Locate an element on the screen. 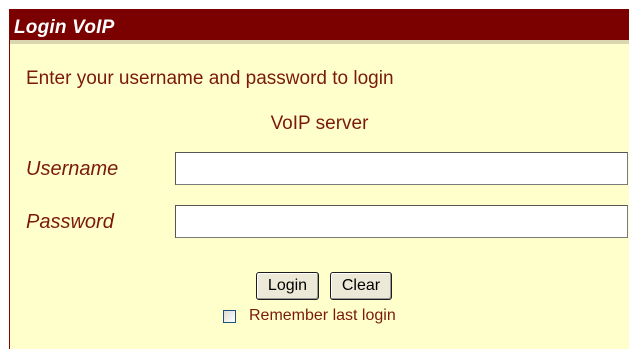  clear-button: Clear is located at coordinates (361, 286).